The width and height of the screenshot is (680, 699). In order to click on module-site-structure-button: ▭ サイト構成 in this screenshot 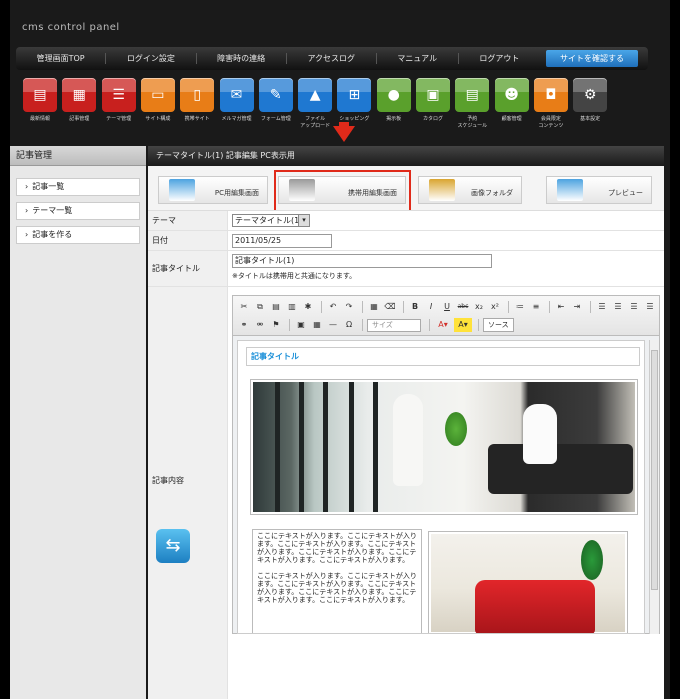, I will do `click(158, 100)`.